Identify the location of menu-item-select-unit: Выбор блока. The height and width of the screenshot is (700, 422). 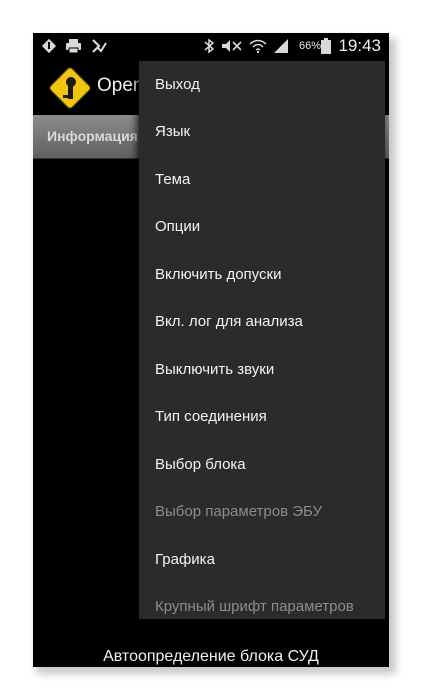
(262, 464).